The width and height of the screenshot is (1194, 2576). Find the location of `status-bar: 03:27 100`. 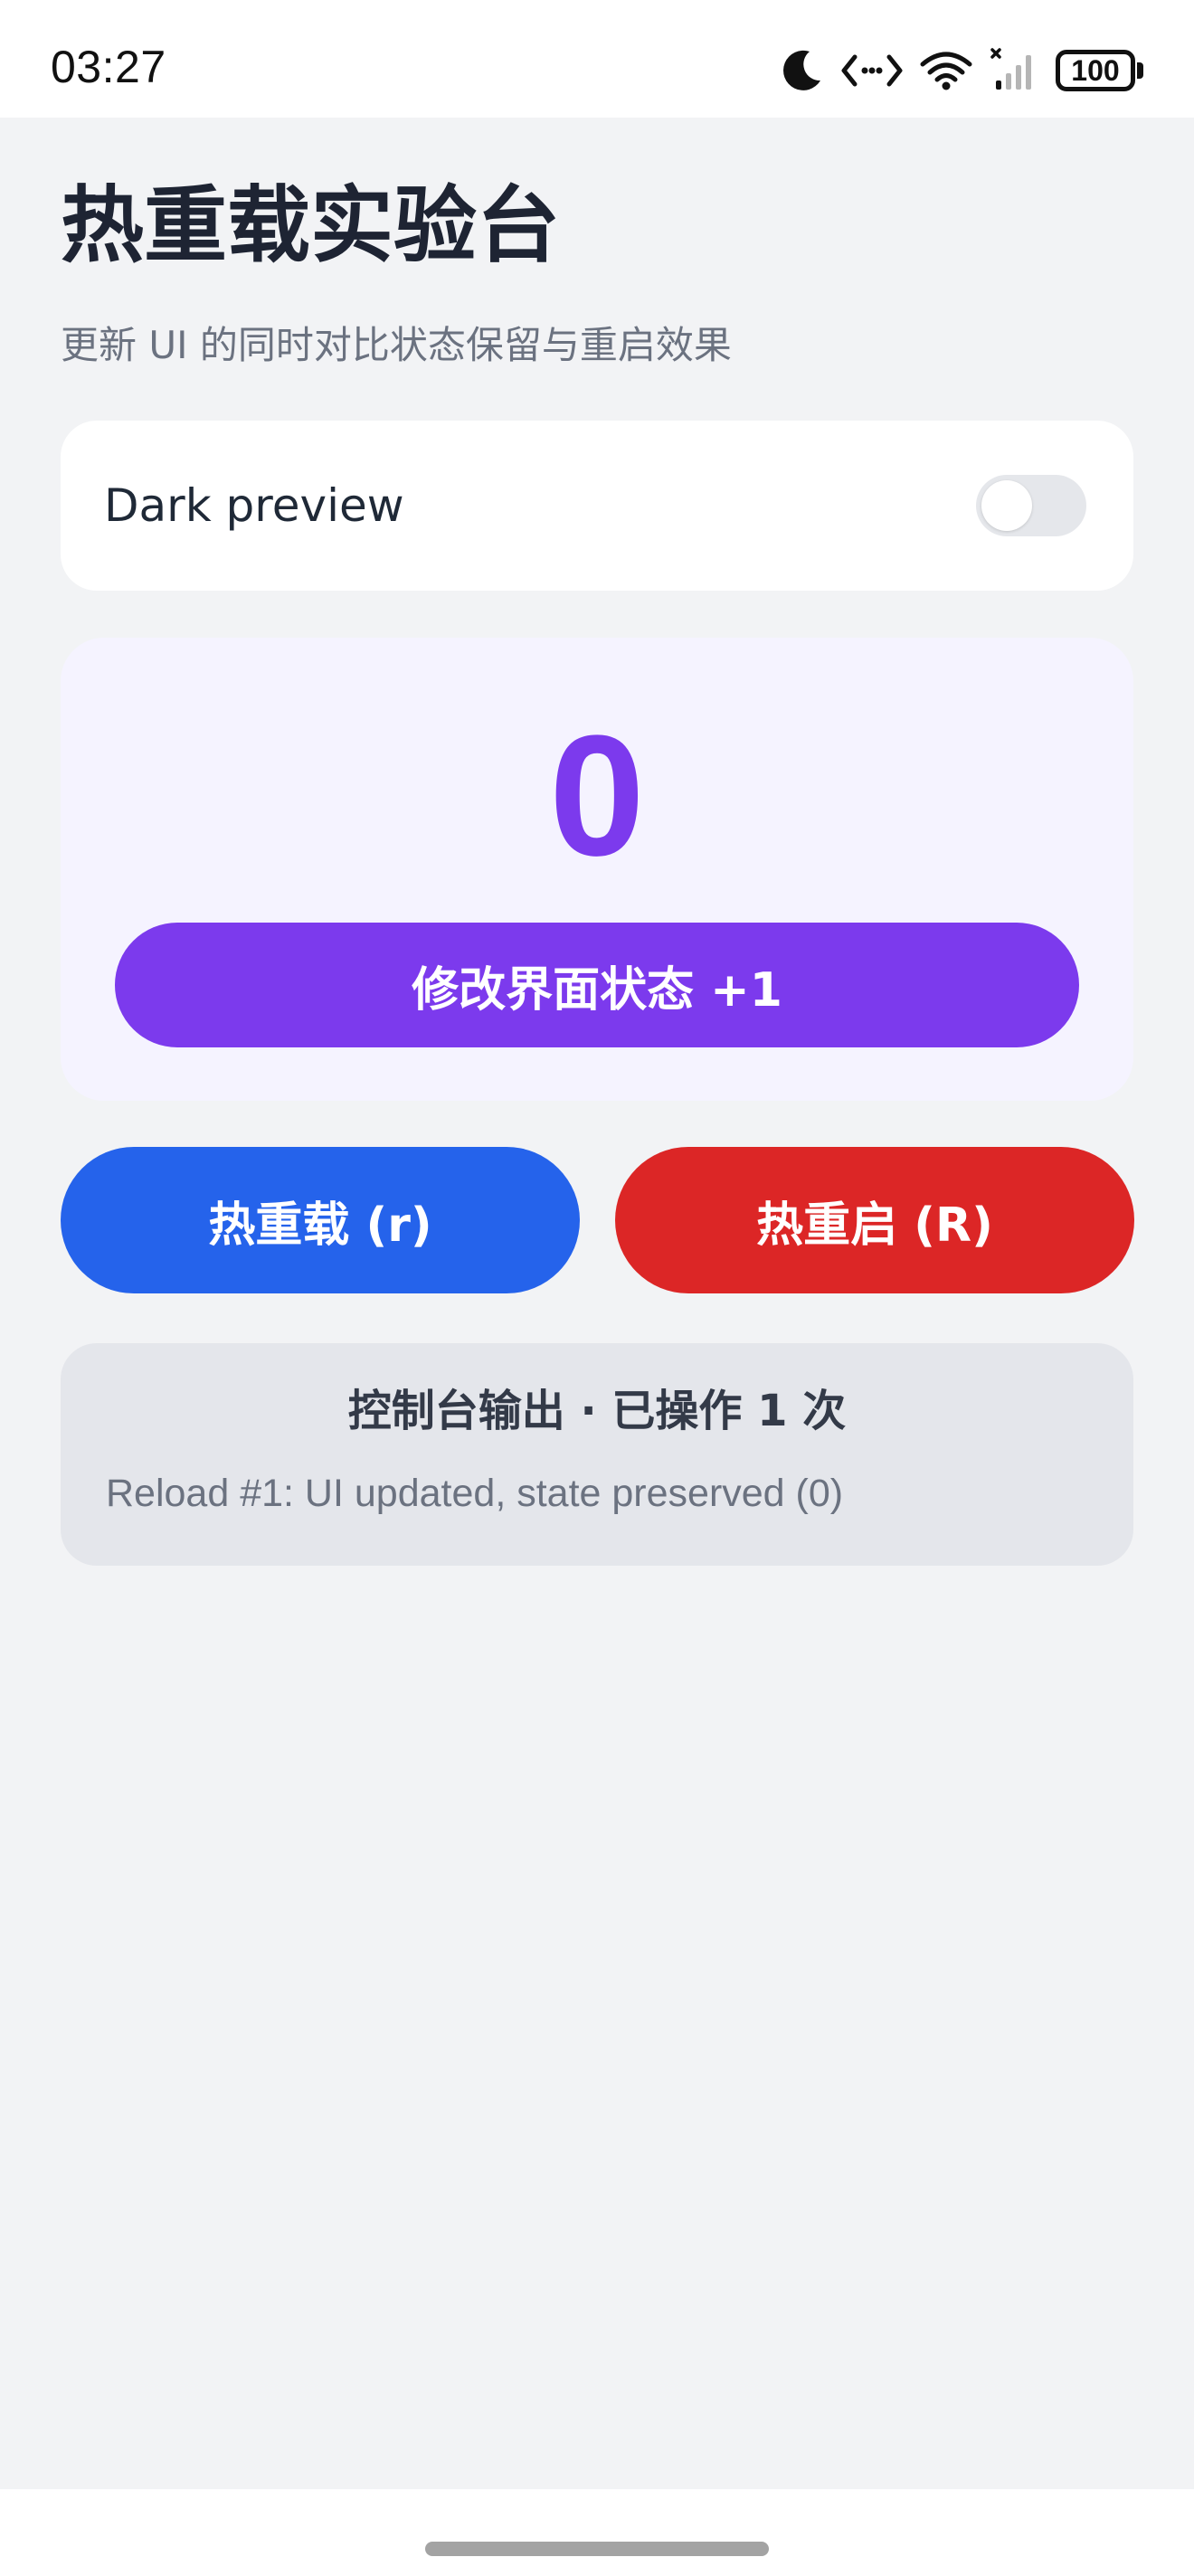

status-bar: 03:27 100 is located at coordinates (597, 59).